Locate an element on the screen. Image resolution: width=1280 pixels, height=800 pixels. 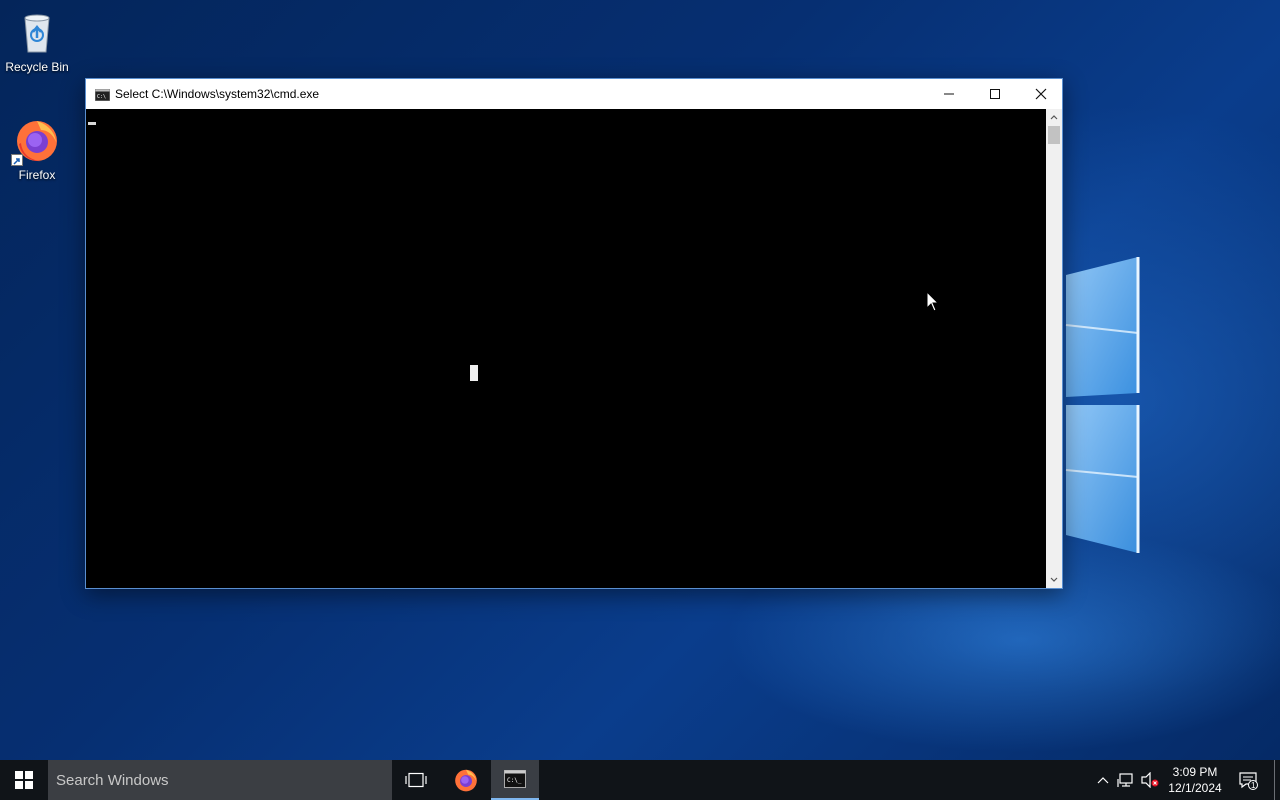
scroll-down-button is located at coordinates (1054, 580).